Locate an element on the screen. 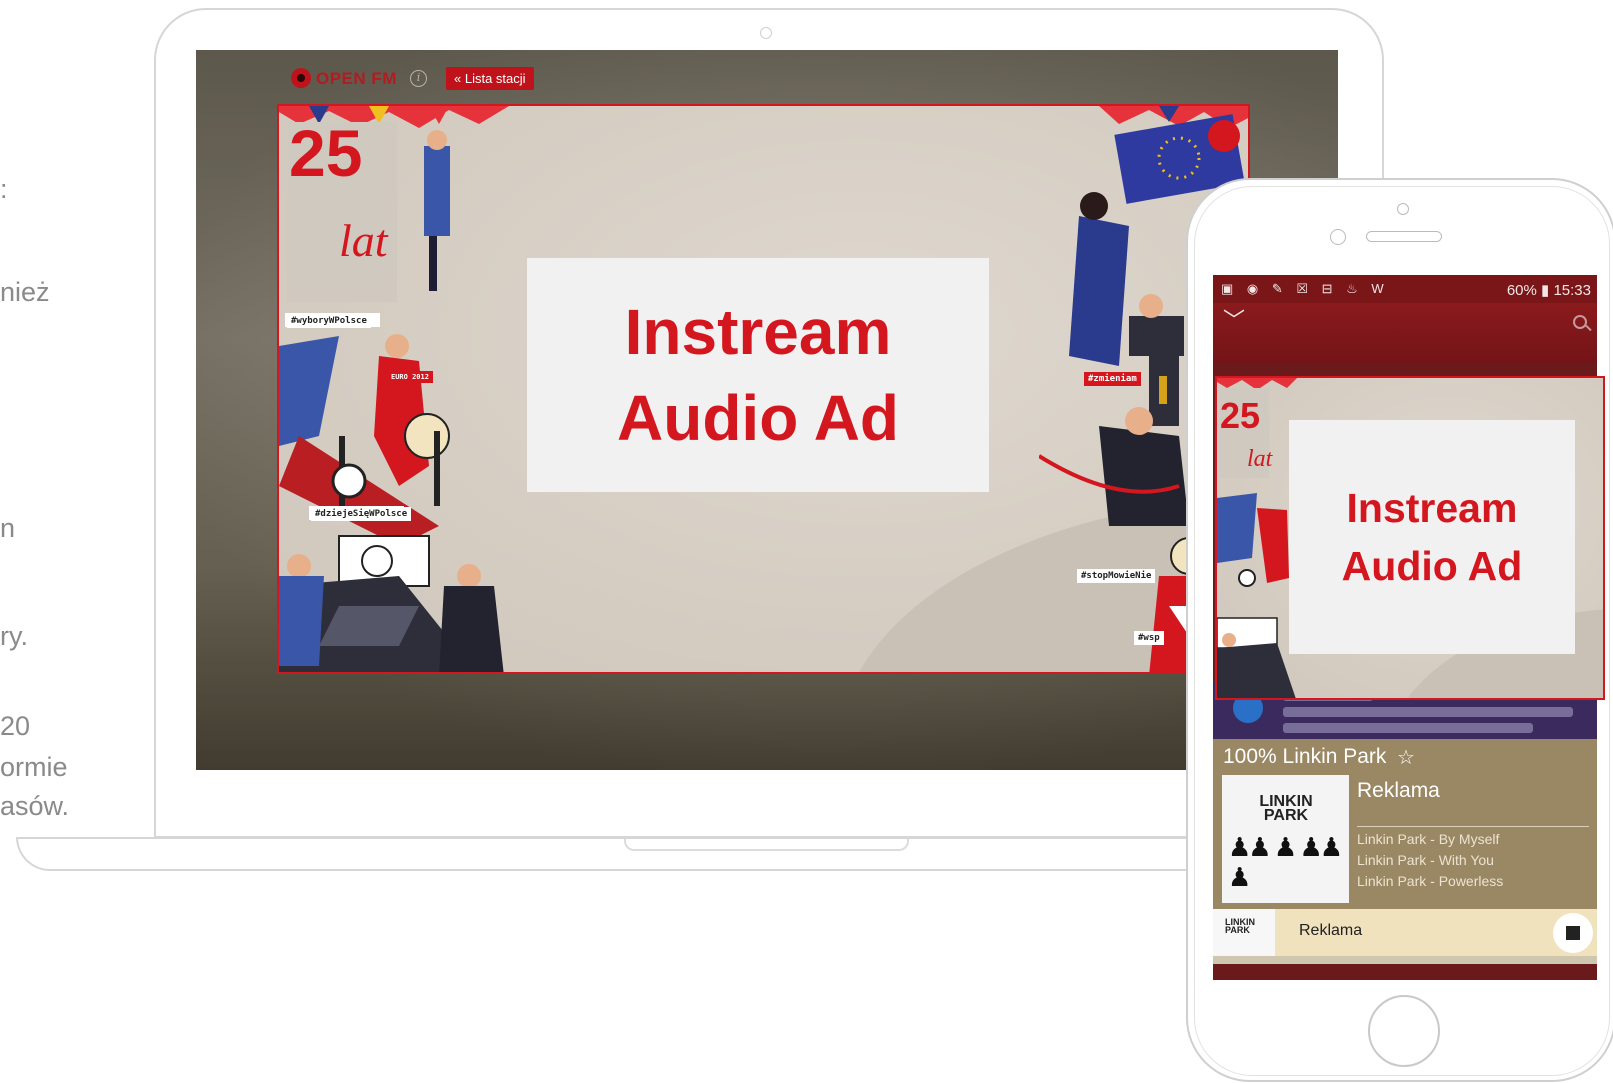  collapse-chevron-icon: ﹀ is located at coordinates (1234, 323).